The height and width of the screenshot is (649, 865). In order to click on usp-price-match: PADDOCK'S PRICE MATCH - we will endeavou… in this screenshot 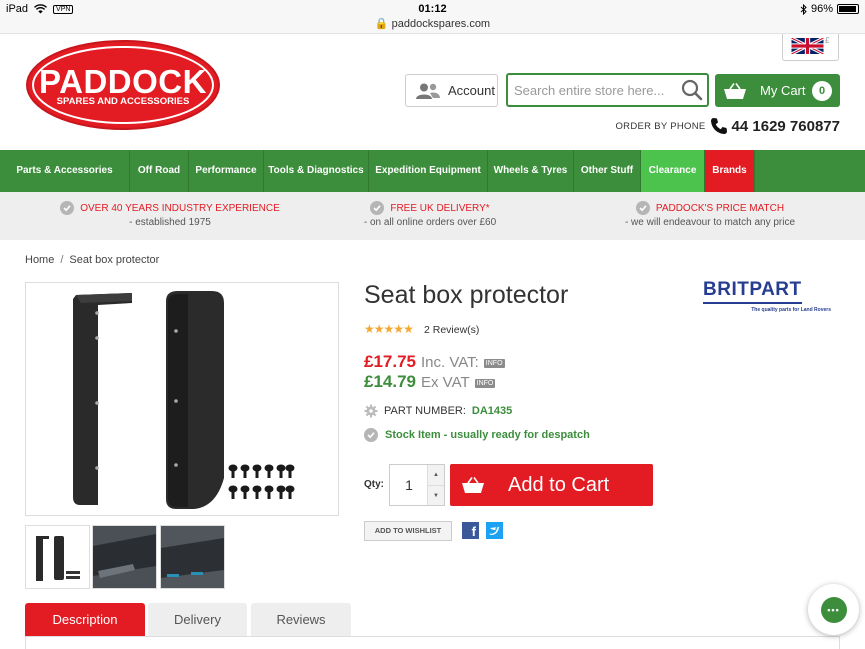, I will do `click(710, 214)`.